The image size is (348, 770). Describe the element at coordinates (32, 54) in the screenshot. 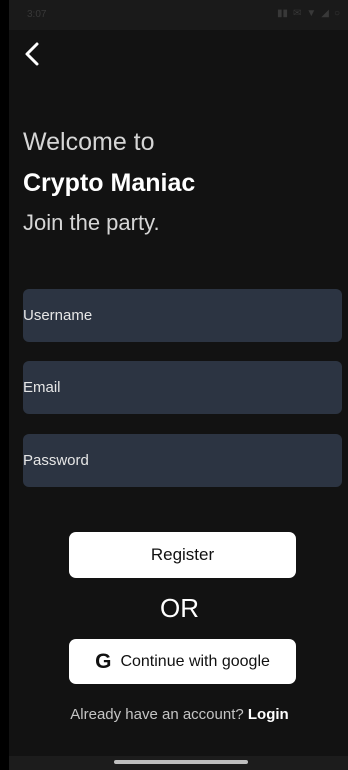

I see `chevron-left-icon` at that location.